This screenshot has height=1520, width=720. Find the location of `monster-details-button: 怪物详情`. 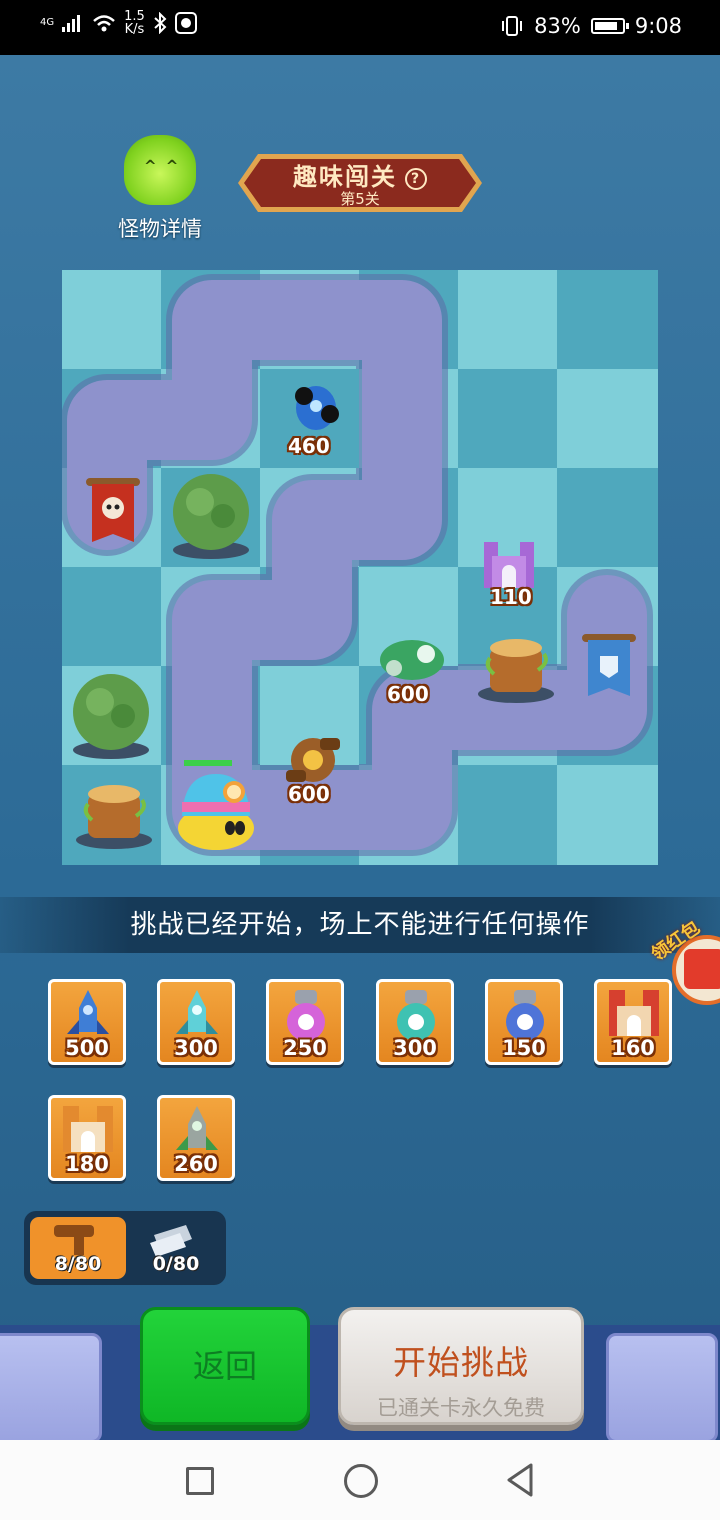

monster-details-button: 怪物详情 is located at coordinates (160, 189).